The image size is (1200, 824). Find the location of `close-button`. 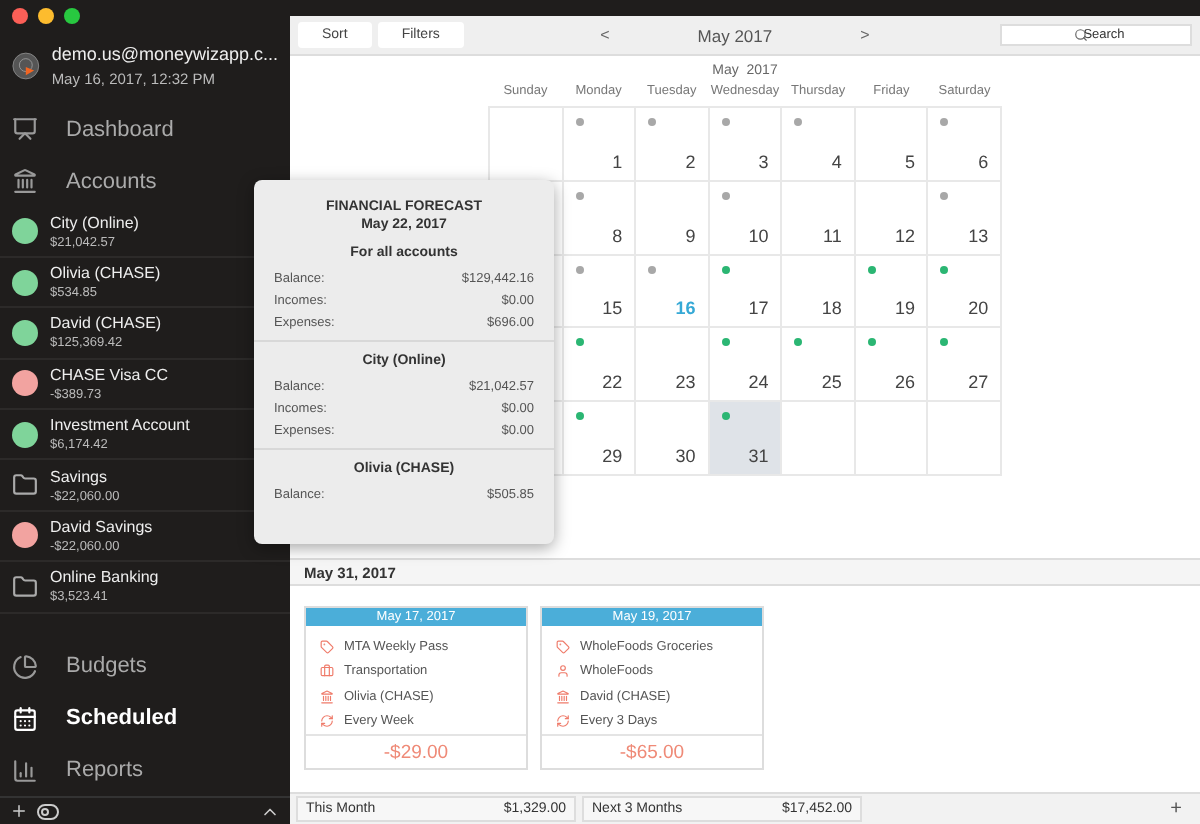

close-button is located at coordinates (20, 16).